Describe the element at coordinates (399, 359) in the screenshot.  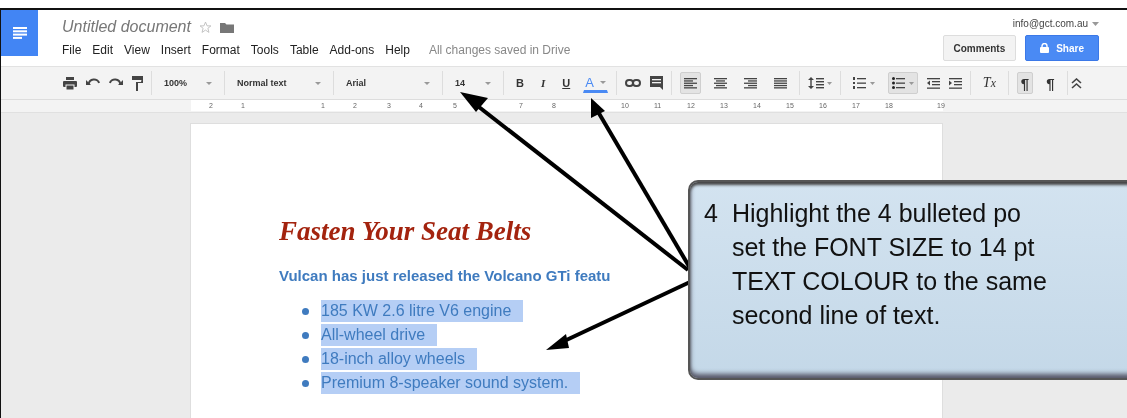
I see `bullet-text: 18-inch alloy wheels` at that location.